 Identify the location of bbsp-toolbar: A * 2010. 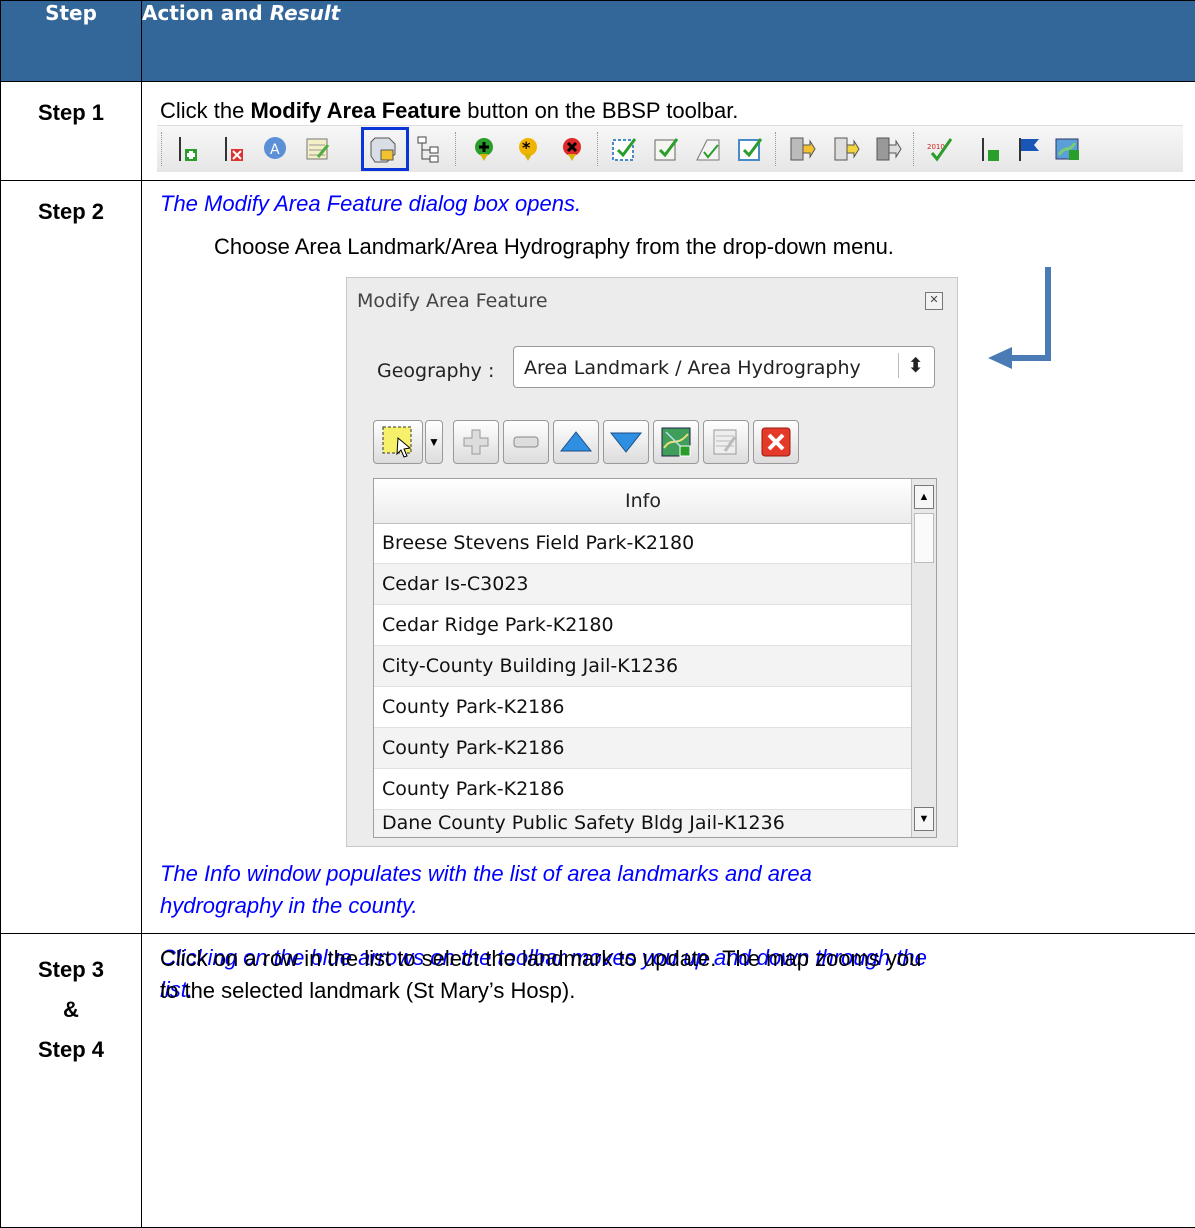
(670, 148).